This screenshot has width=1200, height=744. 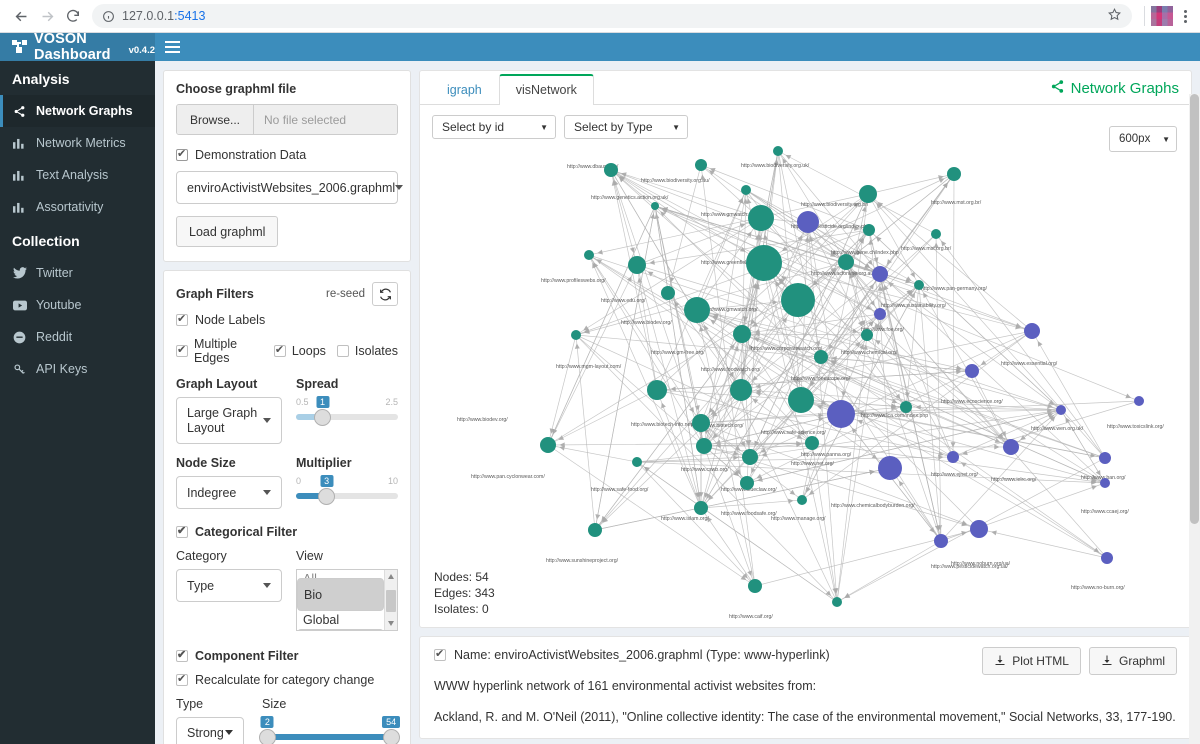 What do you see at coordinates (219, 351) in the screenshot?
I see `multiple-edges-group: Multiple Edges` at bounding box center [219, 351].